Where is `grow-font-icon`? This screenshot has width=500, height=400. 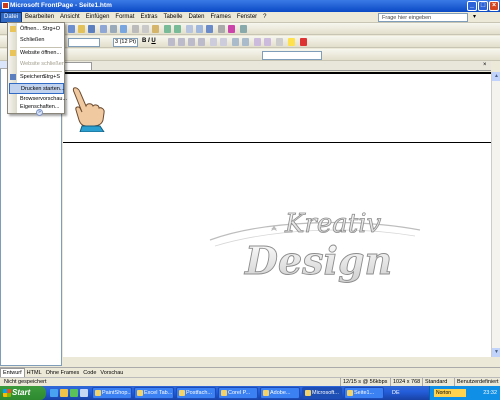
grow-font-icon is located at coordinates (213, 42).